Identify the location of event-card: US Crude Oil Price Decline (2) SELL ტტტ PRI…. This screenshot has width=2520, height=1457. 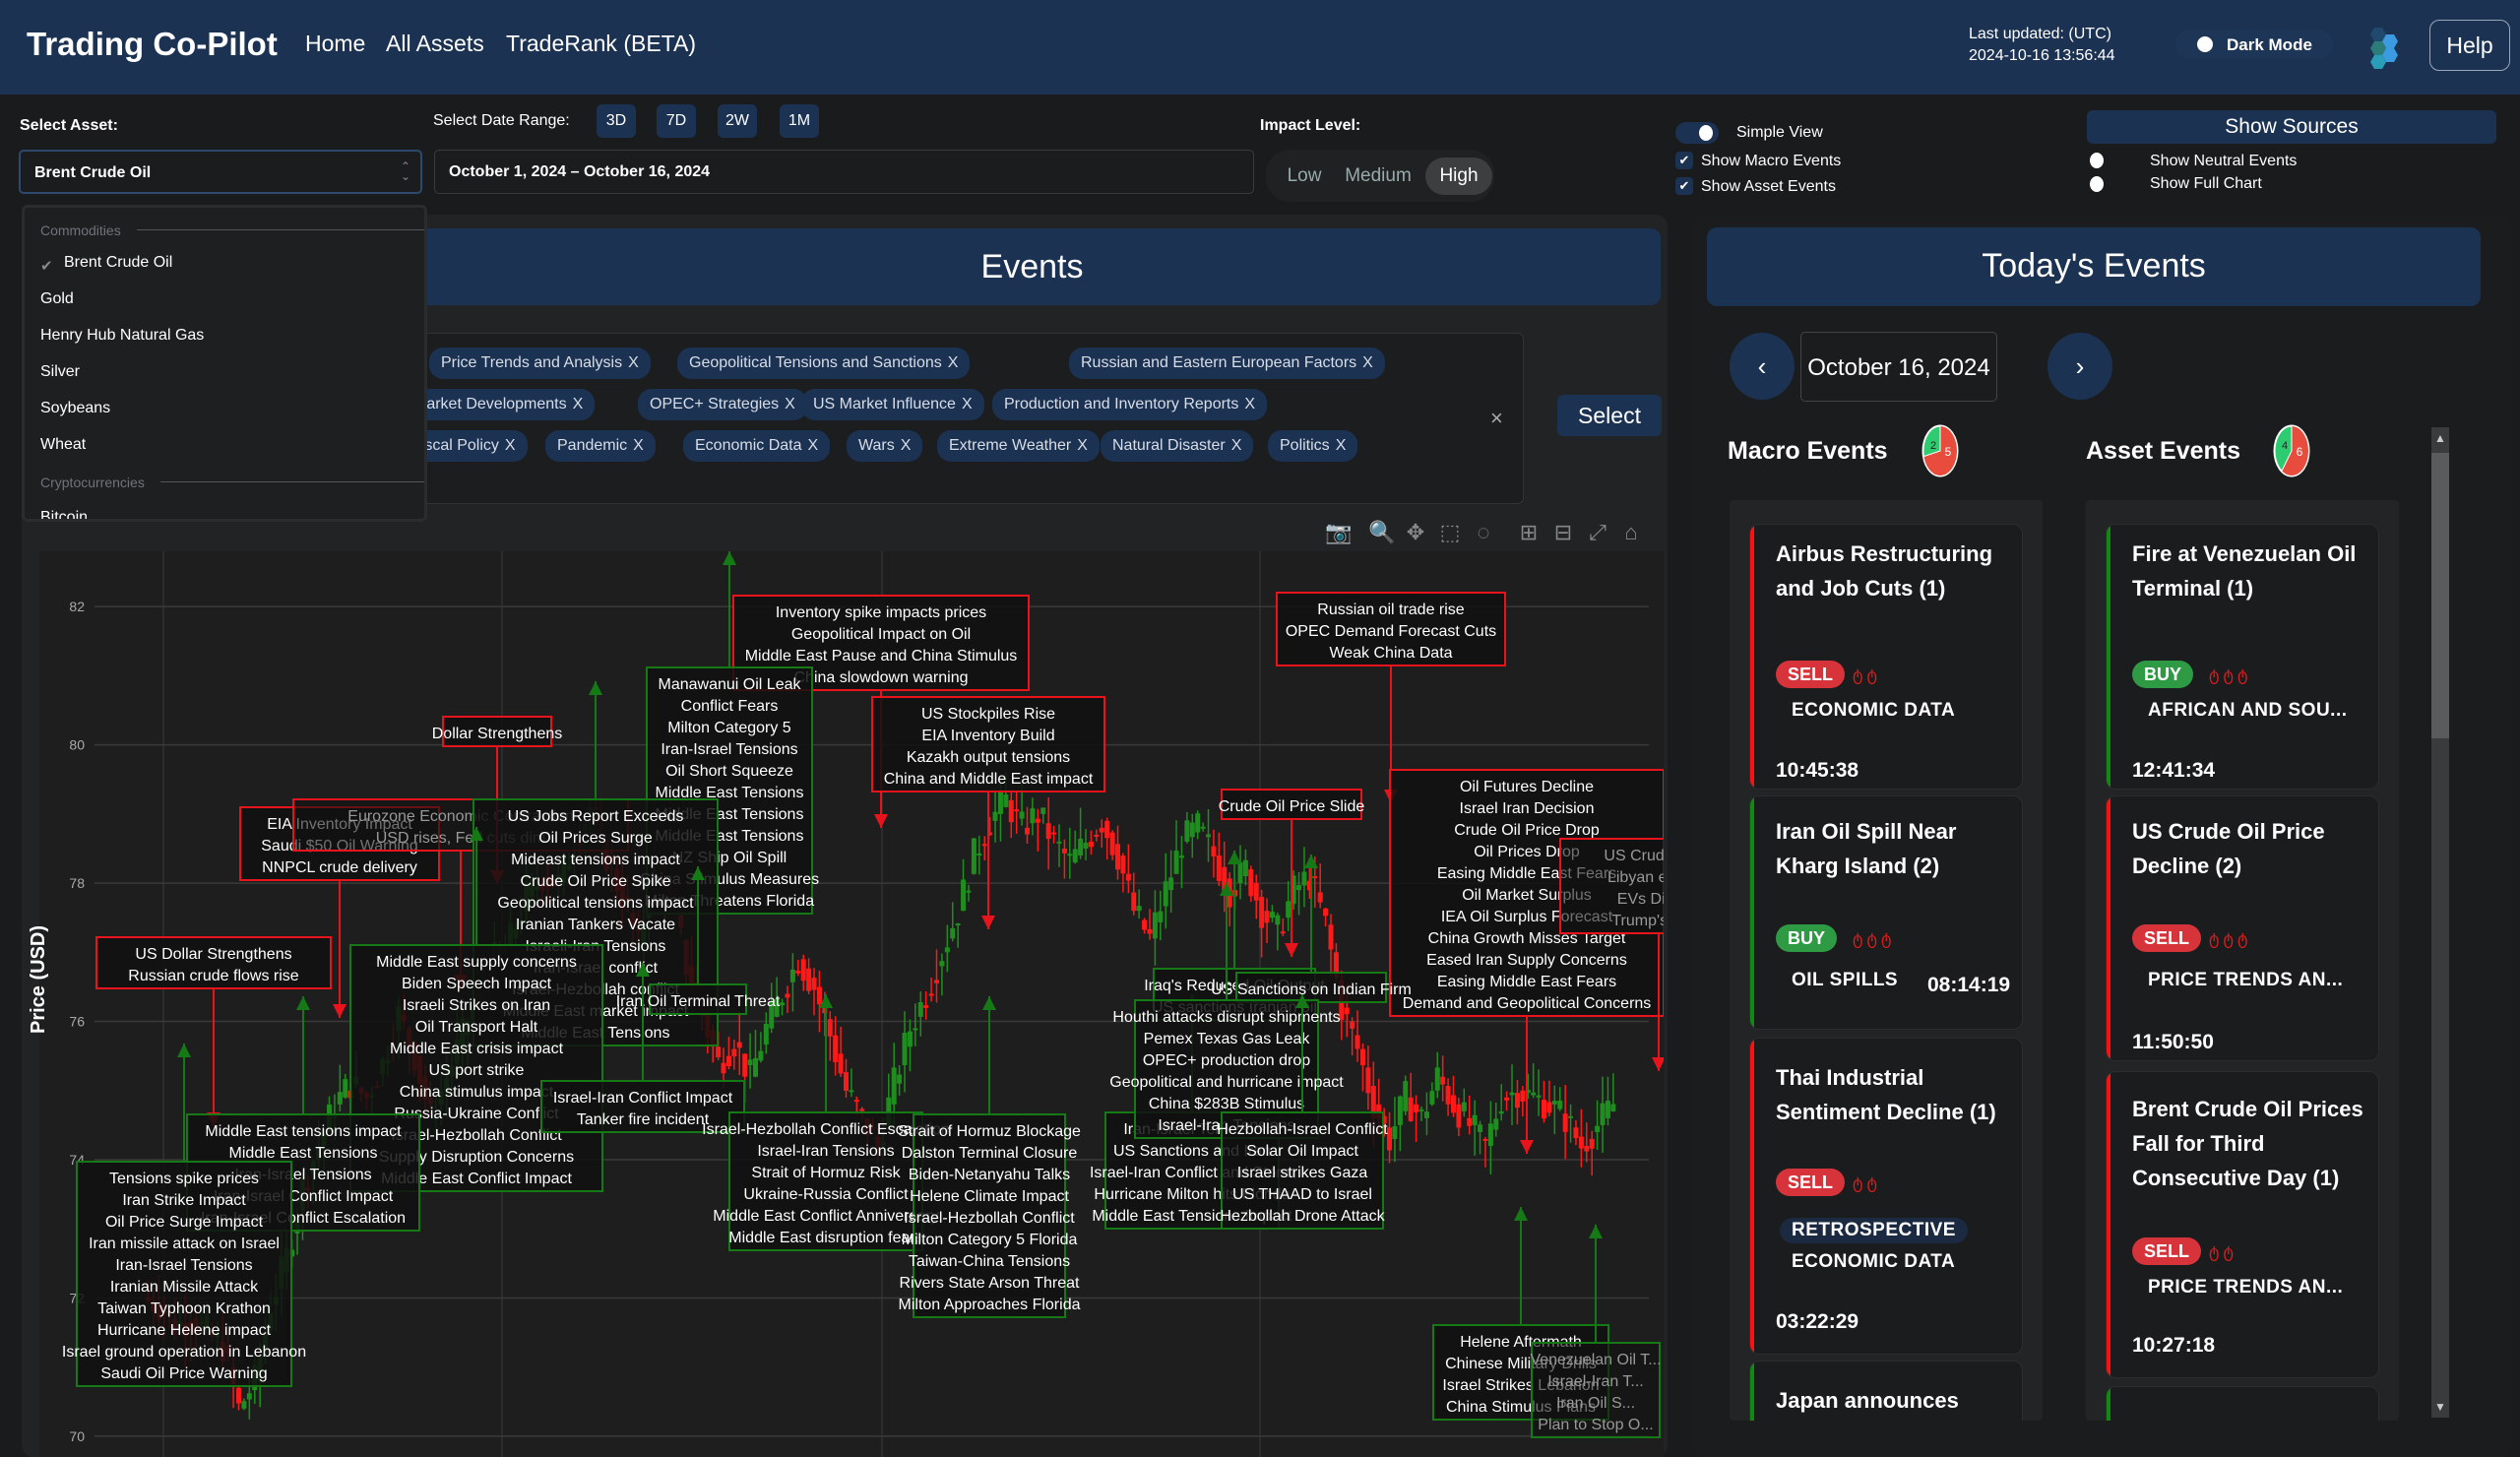
(2242, 928).